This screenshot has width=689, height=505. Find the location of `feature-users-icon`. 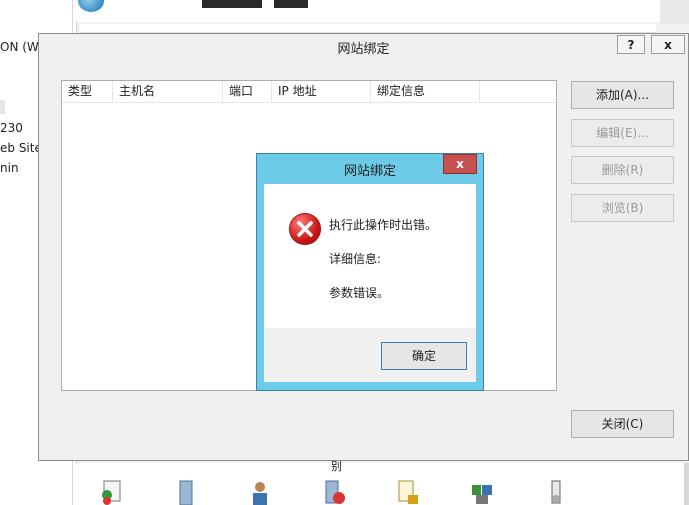

feature-users-icon is located at coordinates (260, 492).